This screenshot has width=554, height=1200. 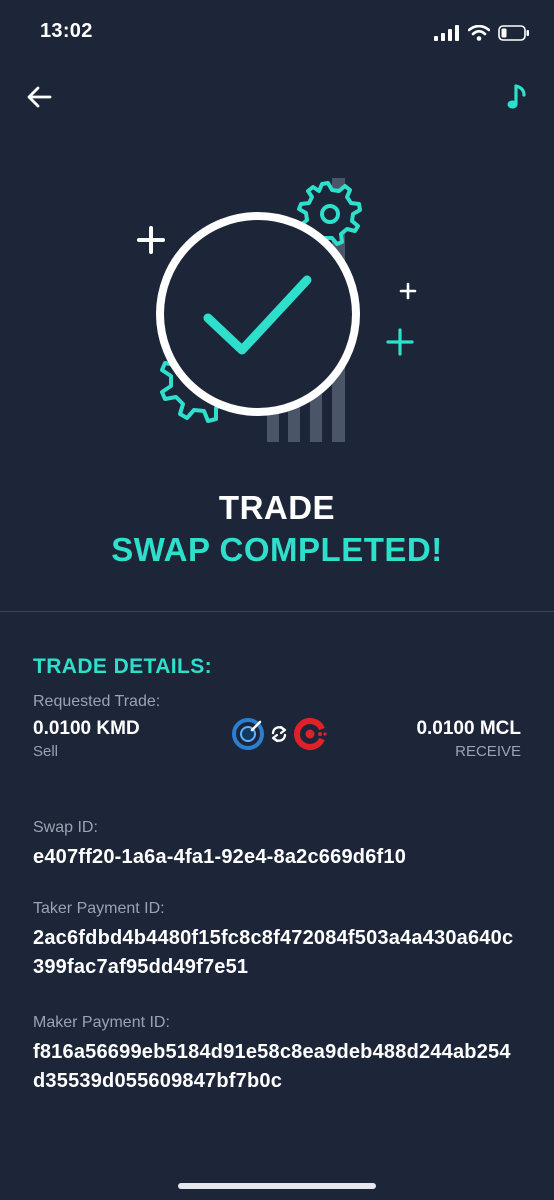 I want to click on sell-side: 0.0100 KMD Sell, so click(x=86, y=740).